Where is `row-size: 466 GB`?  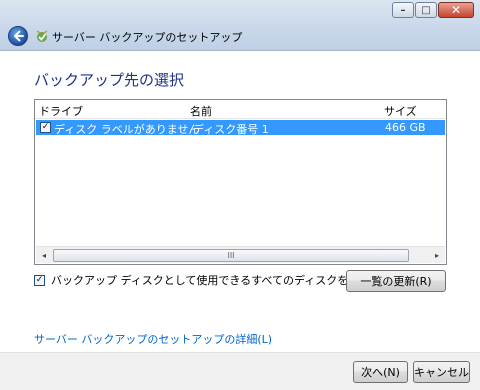
row-size: 466 GB is located at coordinates (405, 127).